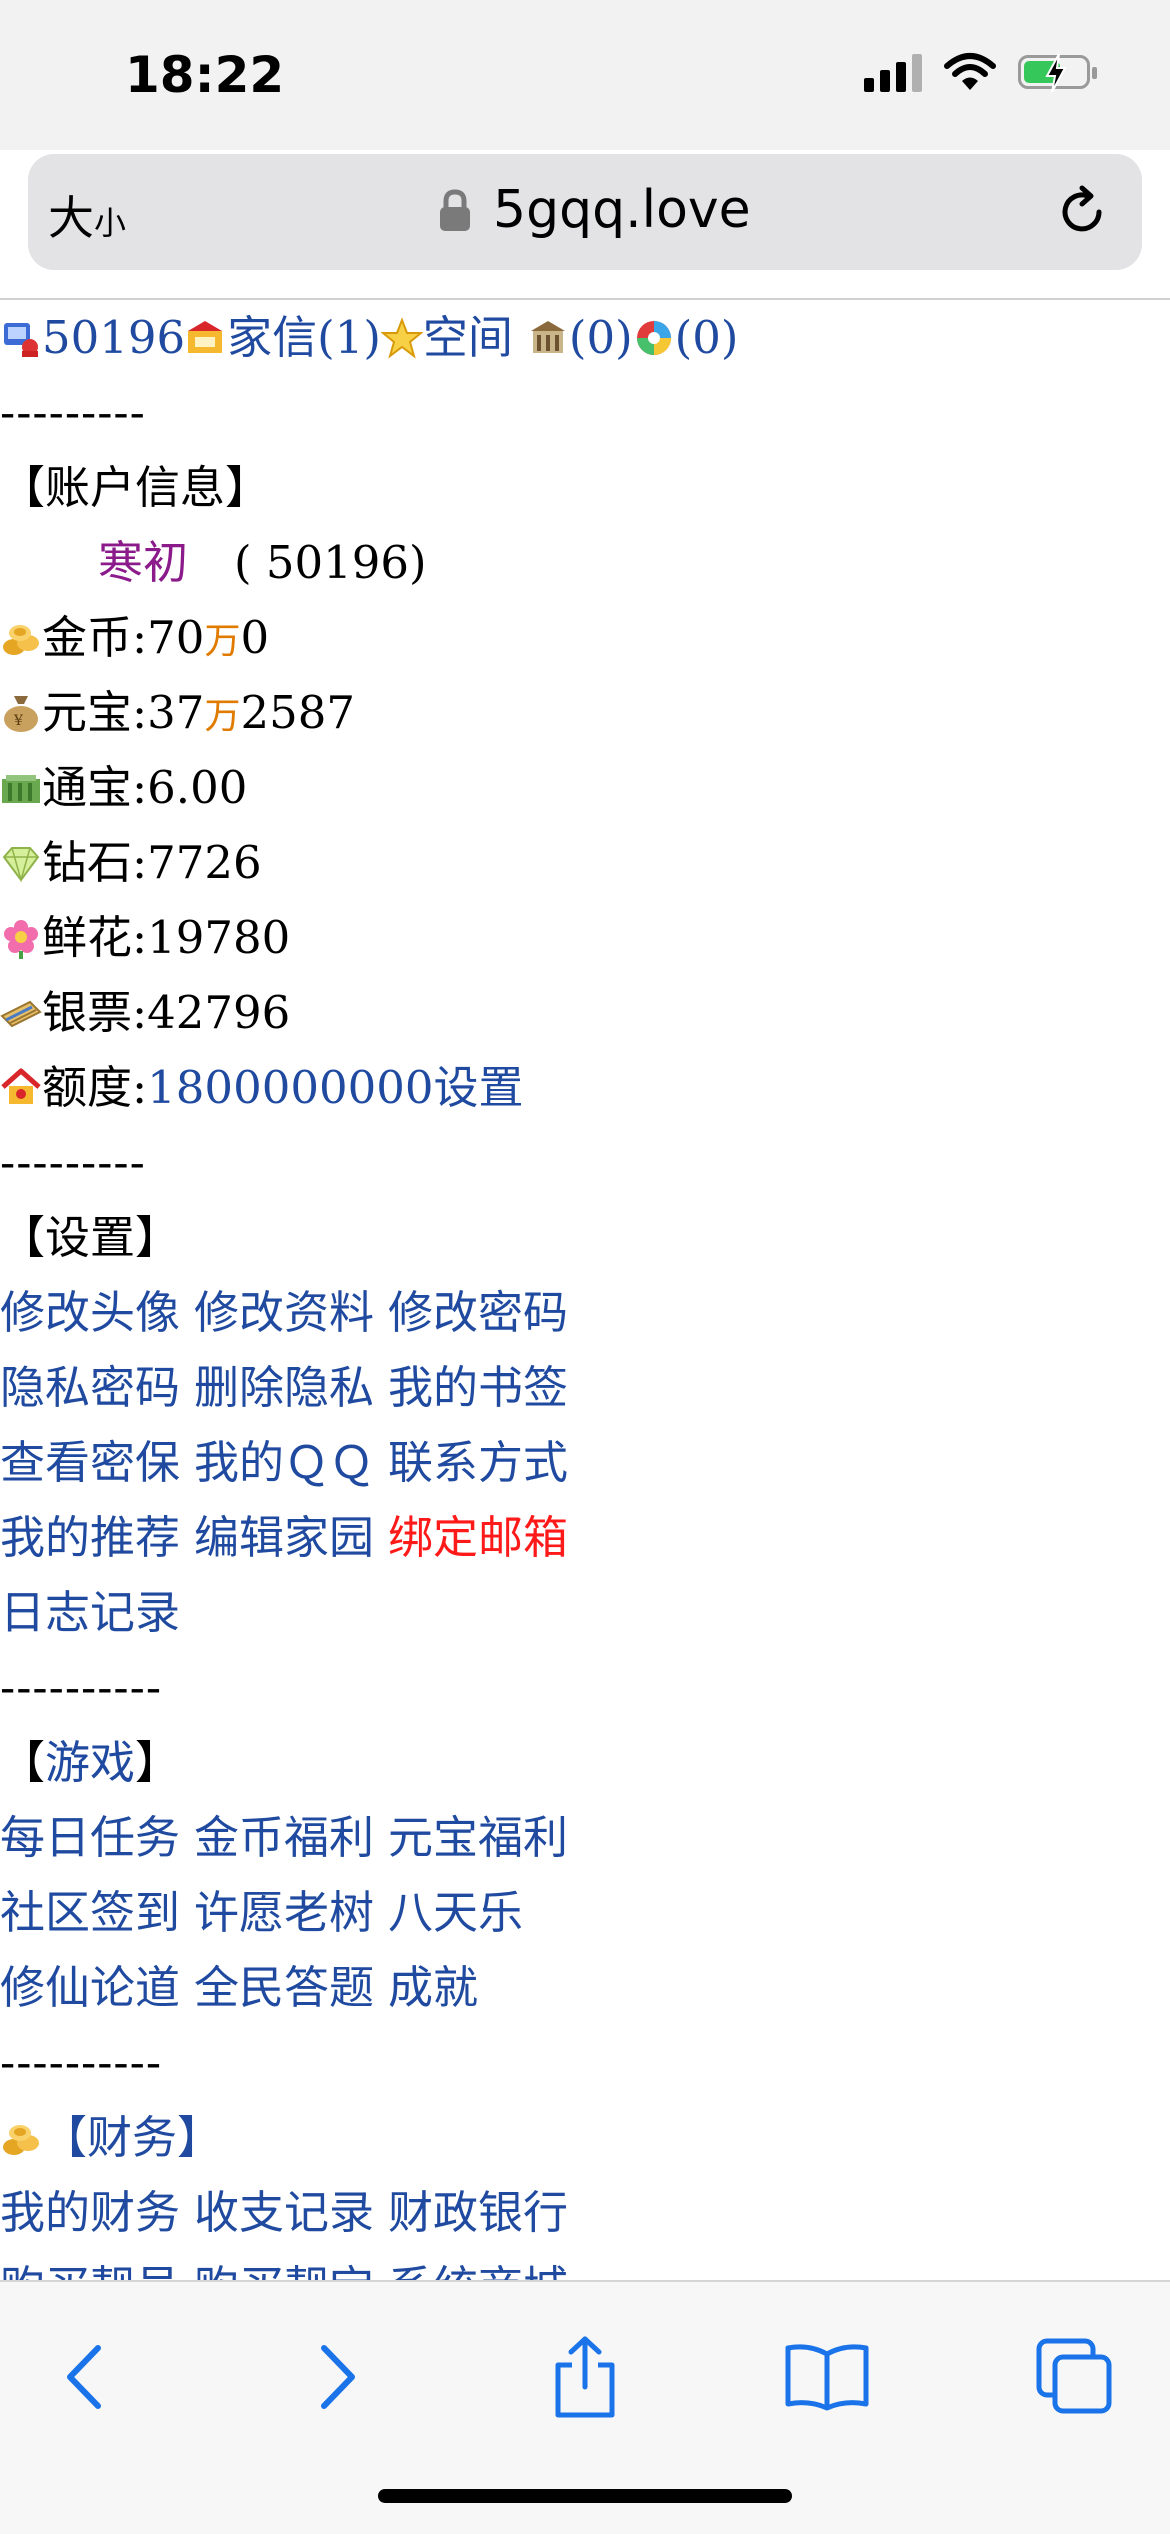 This screenshot has height=2534, width=1170. What do you see at coordinates (90, 1762) in the screenshot?
I see `games-title-link: 游戏` at bounding box center [90, 1762].